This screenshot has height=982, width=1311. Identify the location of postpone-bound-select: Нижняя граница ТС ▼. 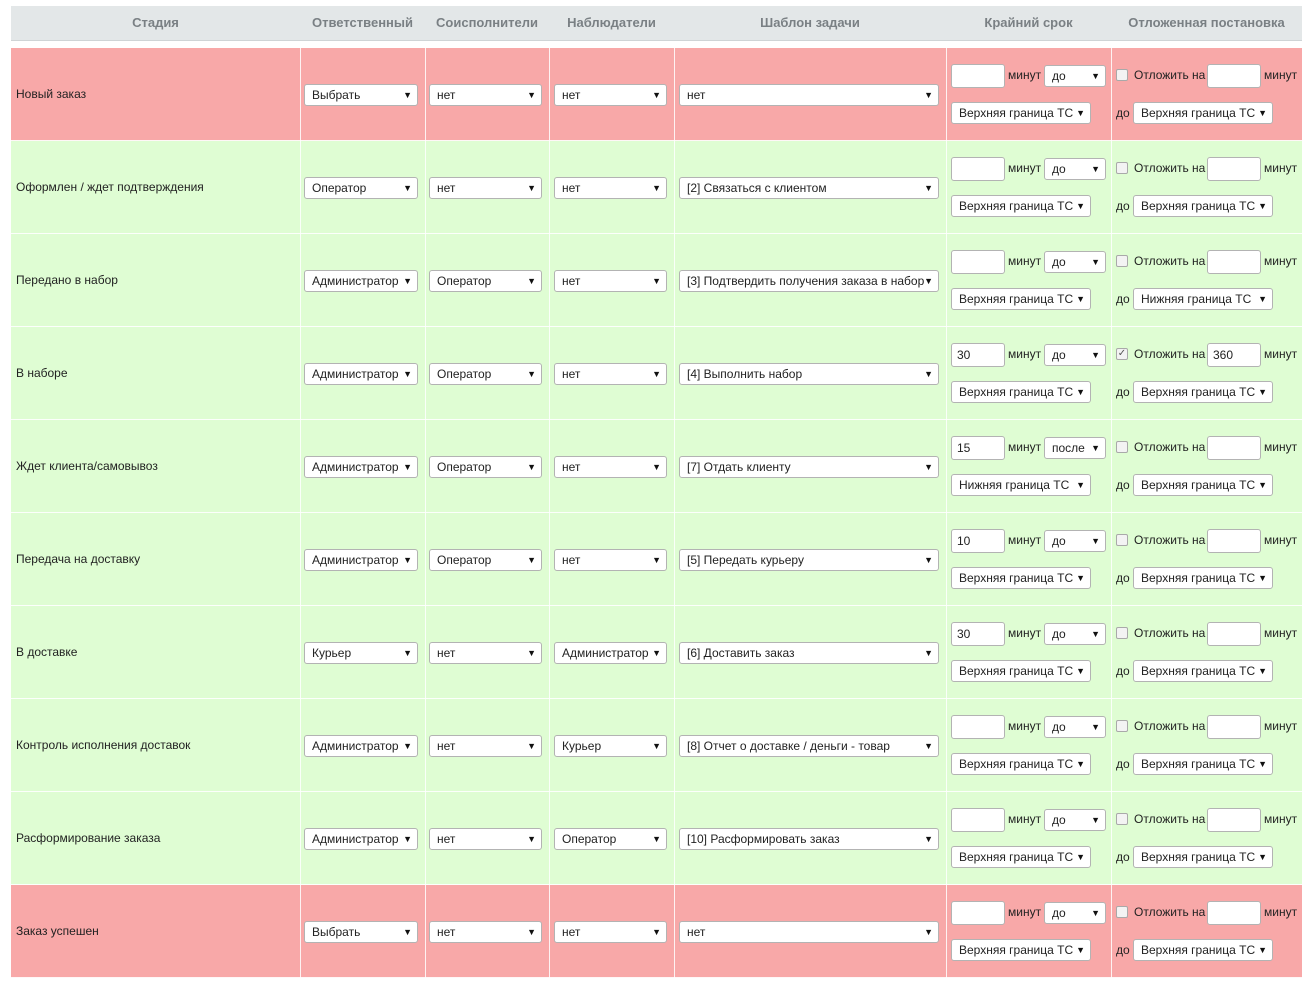
(1203, 299).